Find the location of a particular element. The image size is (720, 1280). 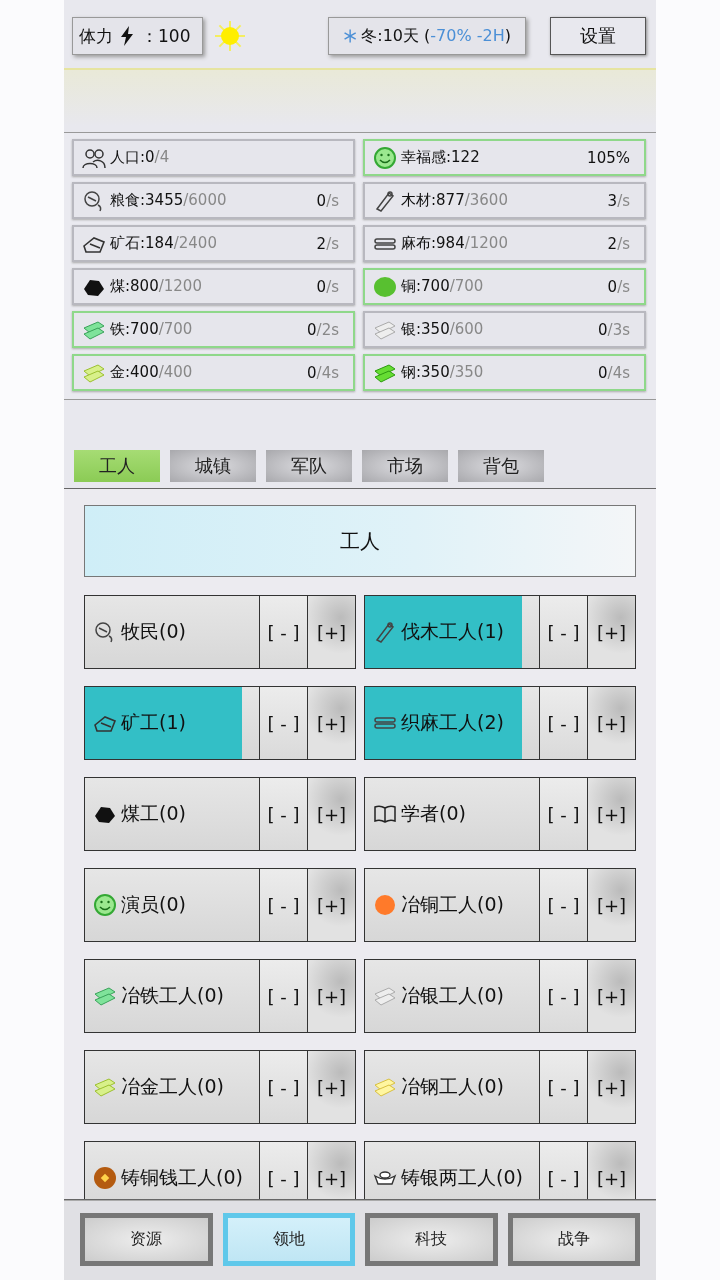

lightning-icon is located at coordinates (127, 36).